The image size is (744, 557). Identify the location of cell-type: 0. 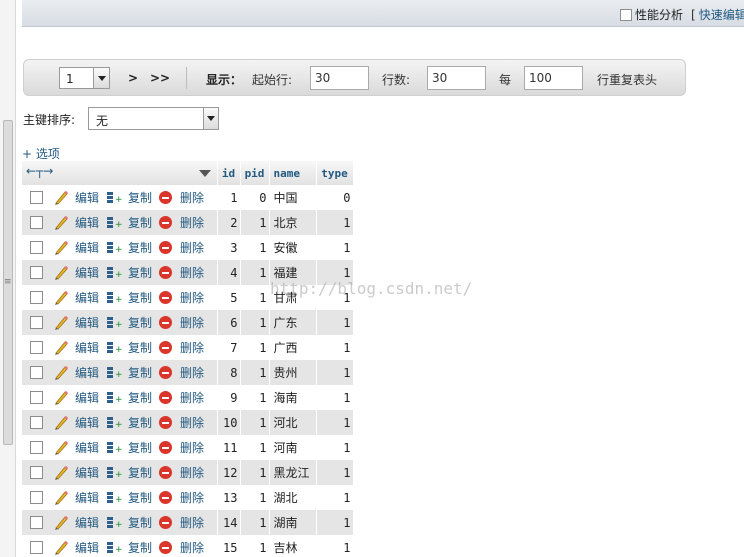
(335, 197).